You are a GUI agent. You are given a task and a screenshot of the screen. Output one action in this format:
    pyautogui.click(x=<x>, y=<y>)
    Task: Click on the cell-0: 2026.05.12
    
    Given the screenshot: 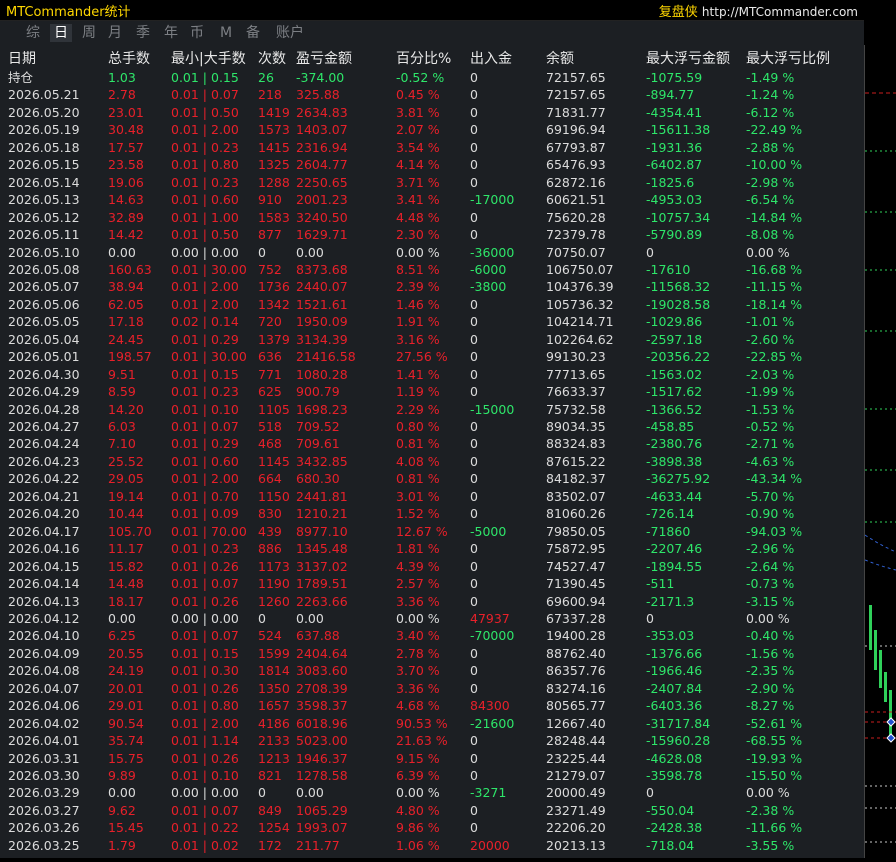 What is the action you would take?
    pyautogui.click(x=44, y=217)
    